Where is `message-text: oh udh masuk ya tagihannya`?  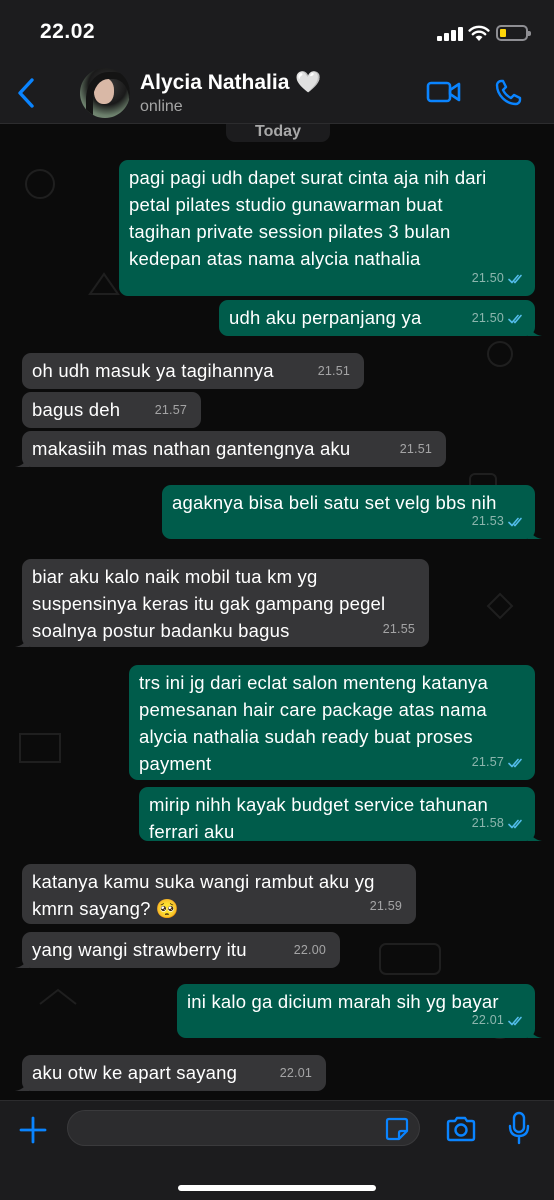 message-text: oh udh masuk ya tagihannya is located at coordinates (153, 370).